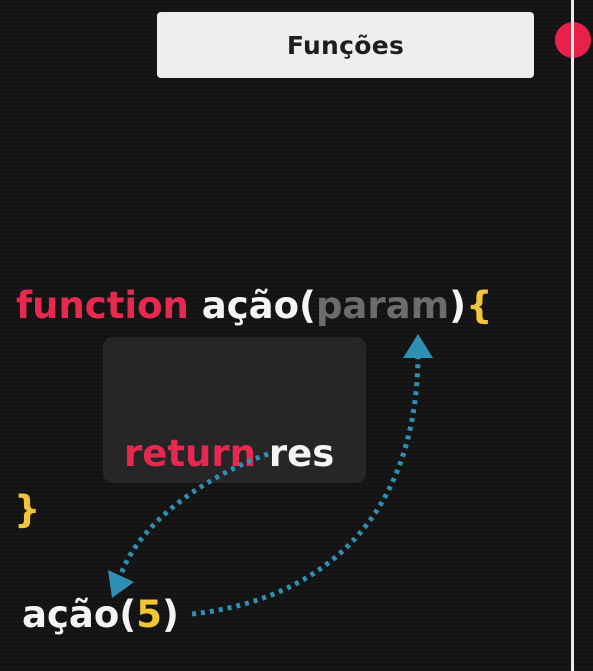  I want to click on function-declaration-line: function ação(param){, so click(254, 306).